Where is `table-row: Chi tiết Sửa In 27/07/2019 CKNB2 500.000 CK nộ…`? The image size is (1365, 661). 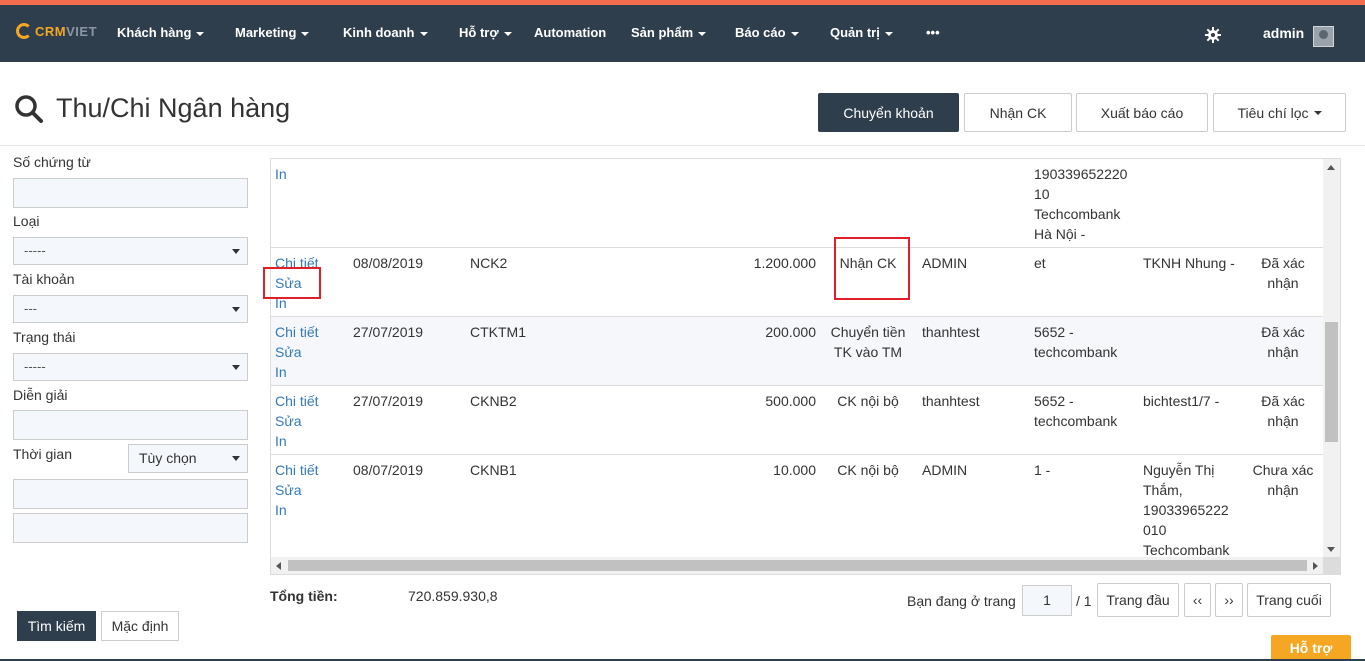
table-row: Chi tiết Sửa In 27/07/2019 CKNB2 500.000 CK nộ… is located at coordinates (797, 420).